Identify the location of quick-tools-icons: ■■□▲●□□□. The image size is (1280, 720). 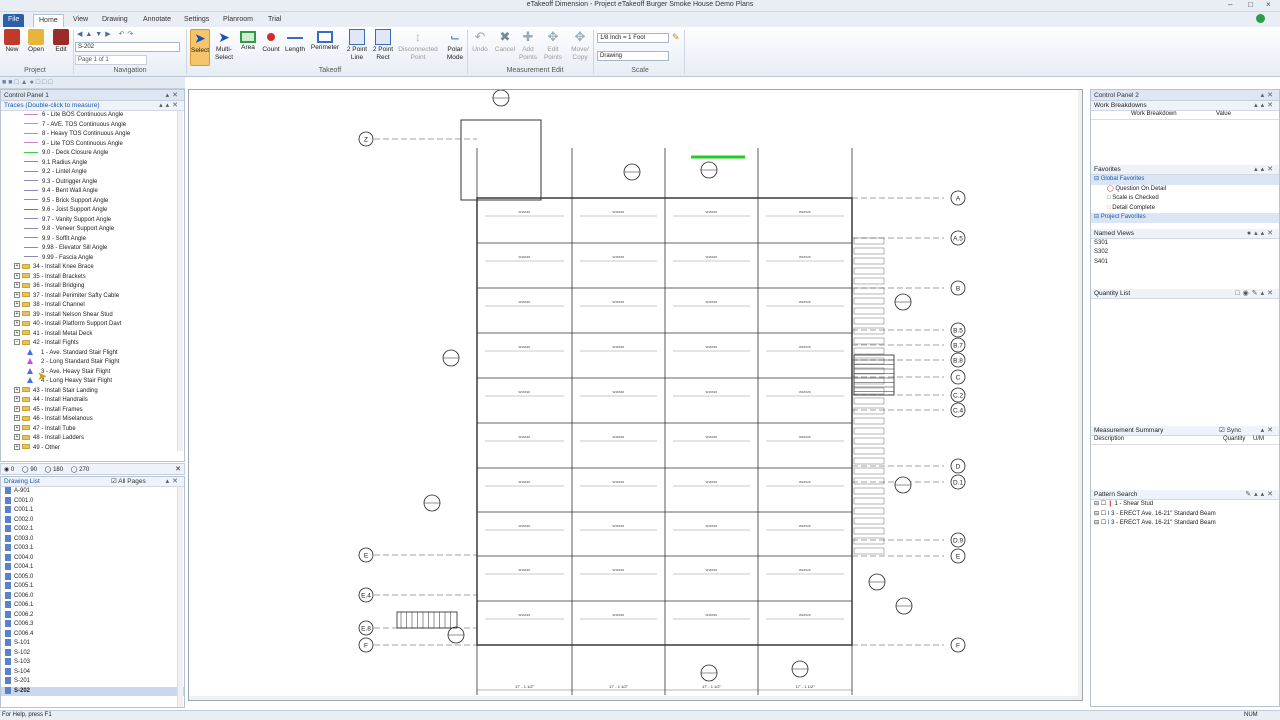
(42, 83).